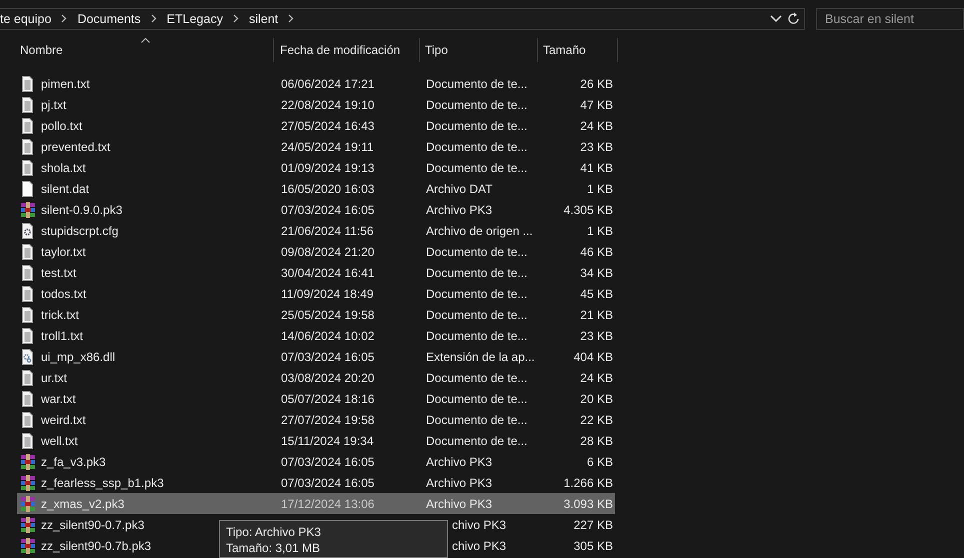 This screenshot has height=558, width=964. What do you see at coordinates (60, 315) in the screenshot?
I see `file-name: trick.txt` at bounding box center [60, 315].